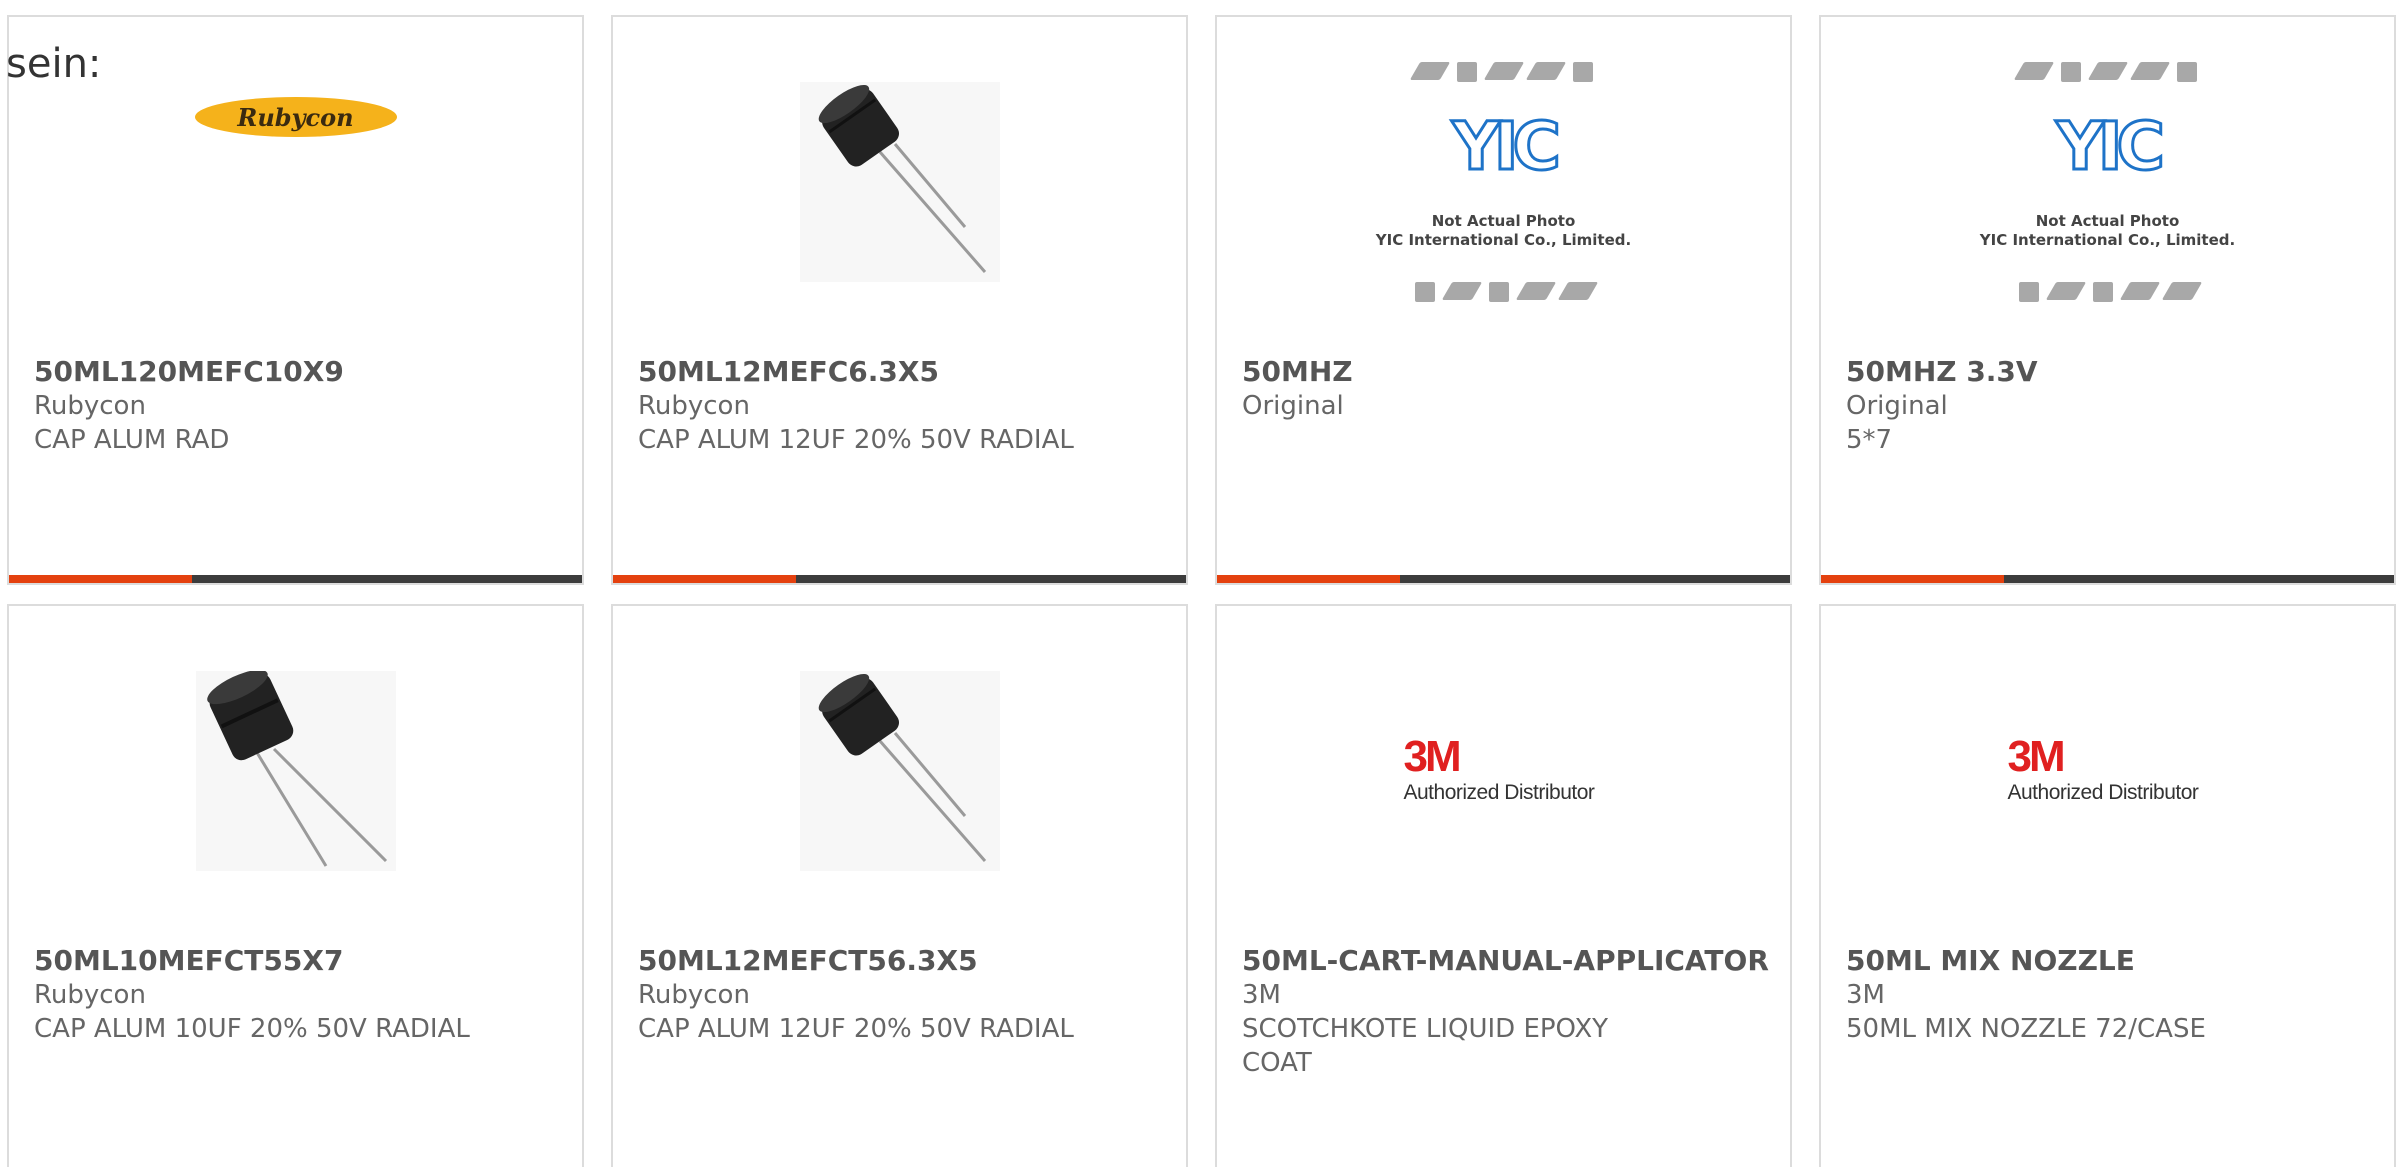 This screenshot has width=2400, height=1167. Describe the element at coordinates (295, 372) in the screenshot. I see `product-part-number: 50ML120MEFC10X9` at that location.